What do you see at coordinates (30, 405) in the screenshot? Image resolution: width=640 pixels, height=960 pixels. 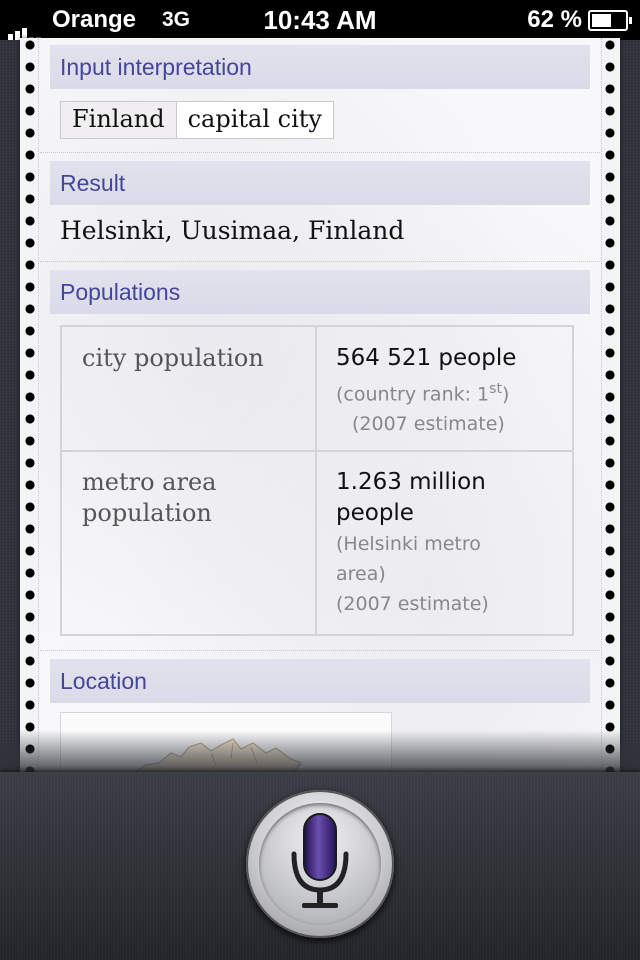 I see `perforation-left` at bounding box center [30, 405].